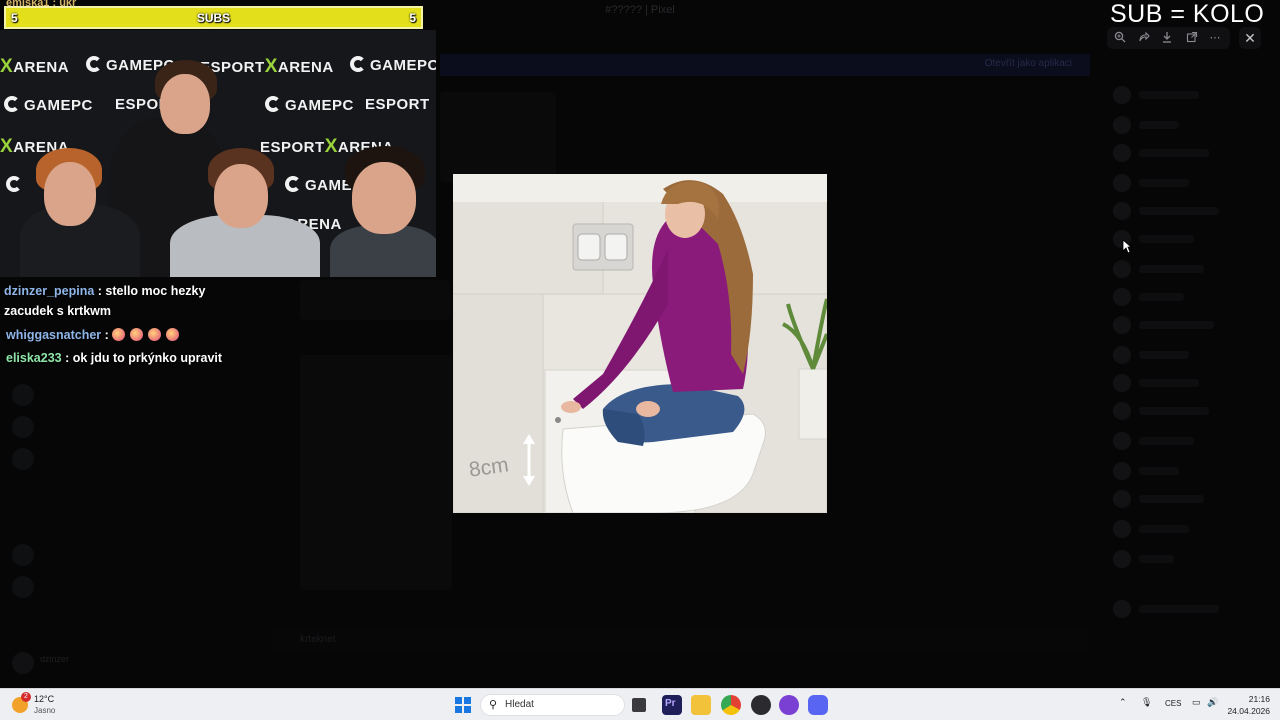  Describe the element at coordinates (1192, 38) in the screenshot. I see `open-external-icon` at that location.